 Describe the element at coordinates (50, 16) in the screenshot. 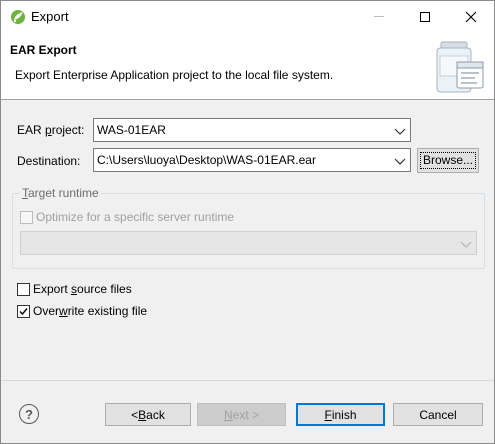

I see `window-title: Export` at that location.